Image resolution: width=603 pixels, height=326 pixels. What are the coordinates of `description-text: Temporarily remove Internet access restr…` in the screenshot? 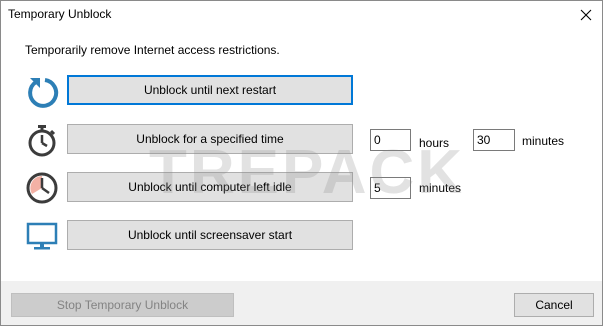 It's located at (152, 50).